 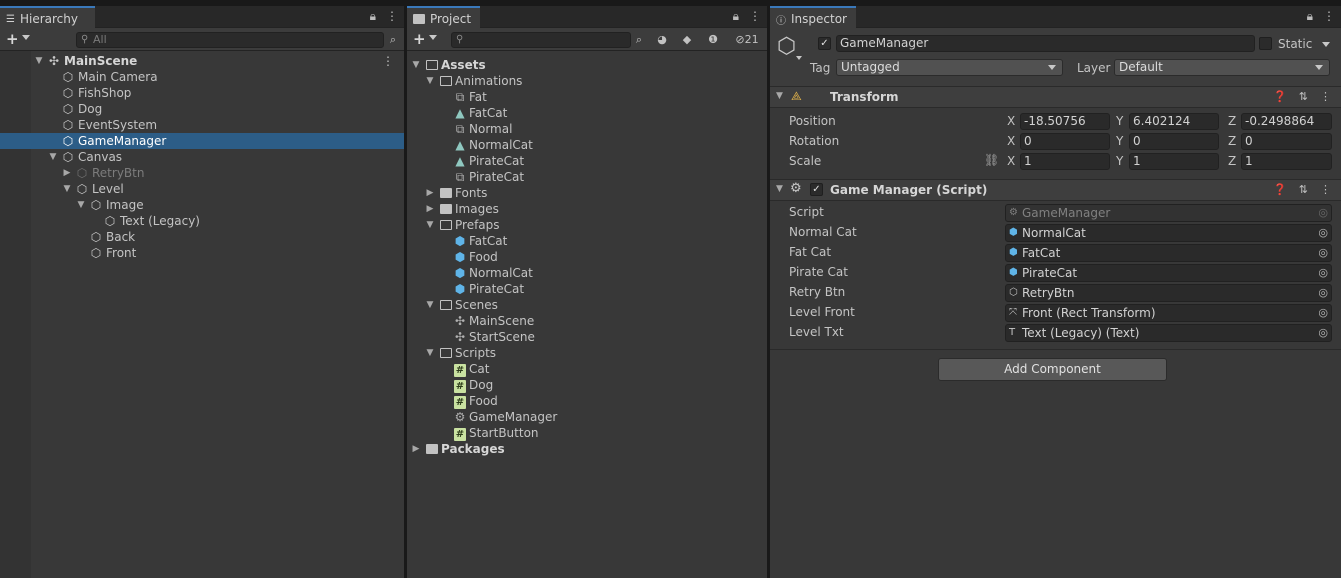 I want to click on project-item: # StartButton, so click(x=587, y=433).